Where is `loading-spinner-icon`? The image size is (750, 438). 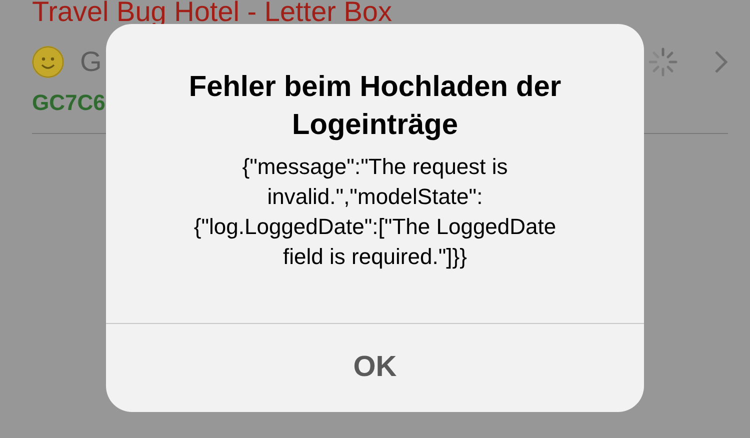 loading-spinner-icon is located at coordinates (663, 62).